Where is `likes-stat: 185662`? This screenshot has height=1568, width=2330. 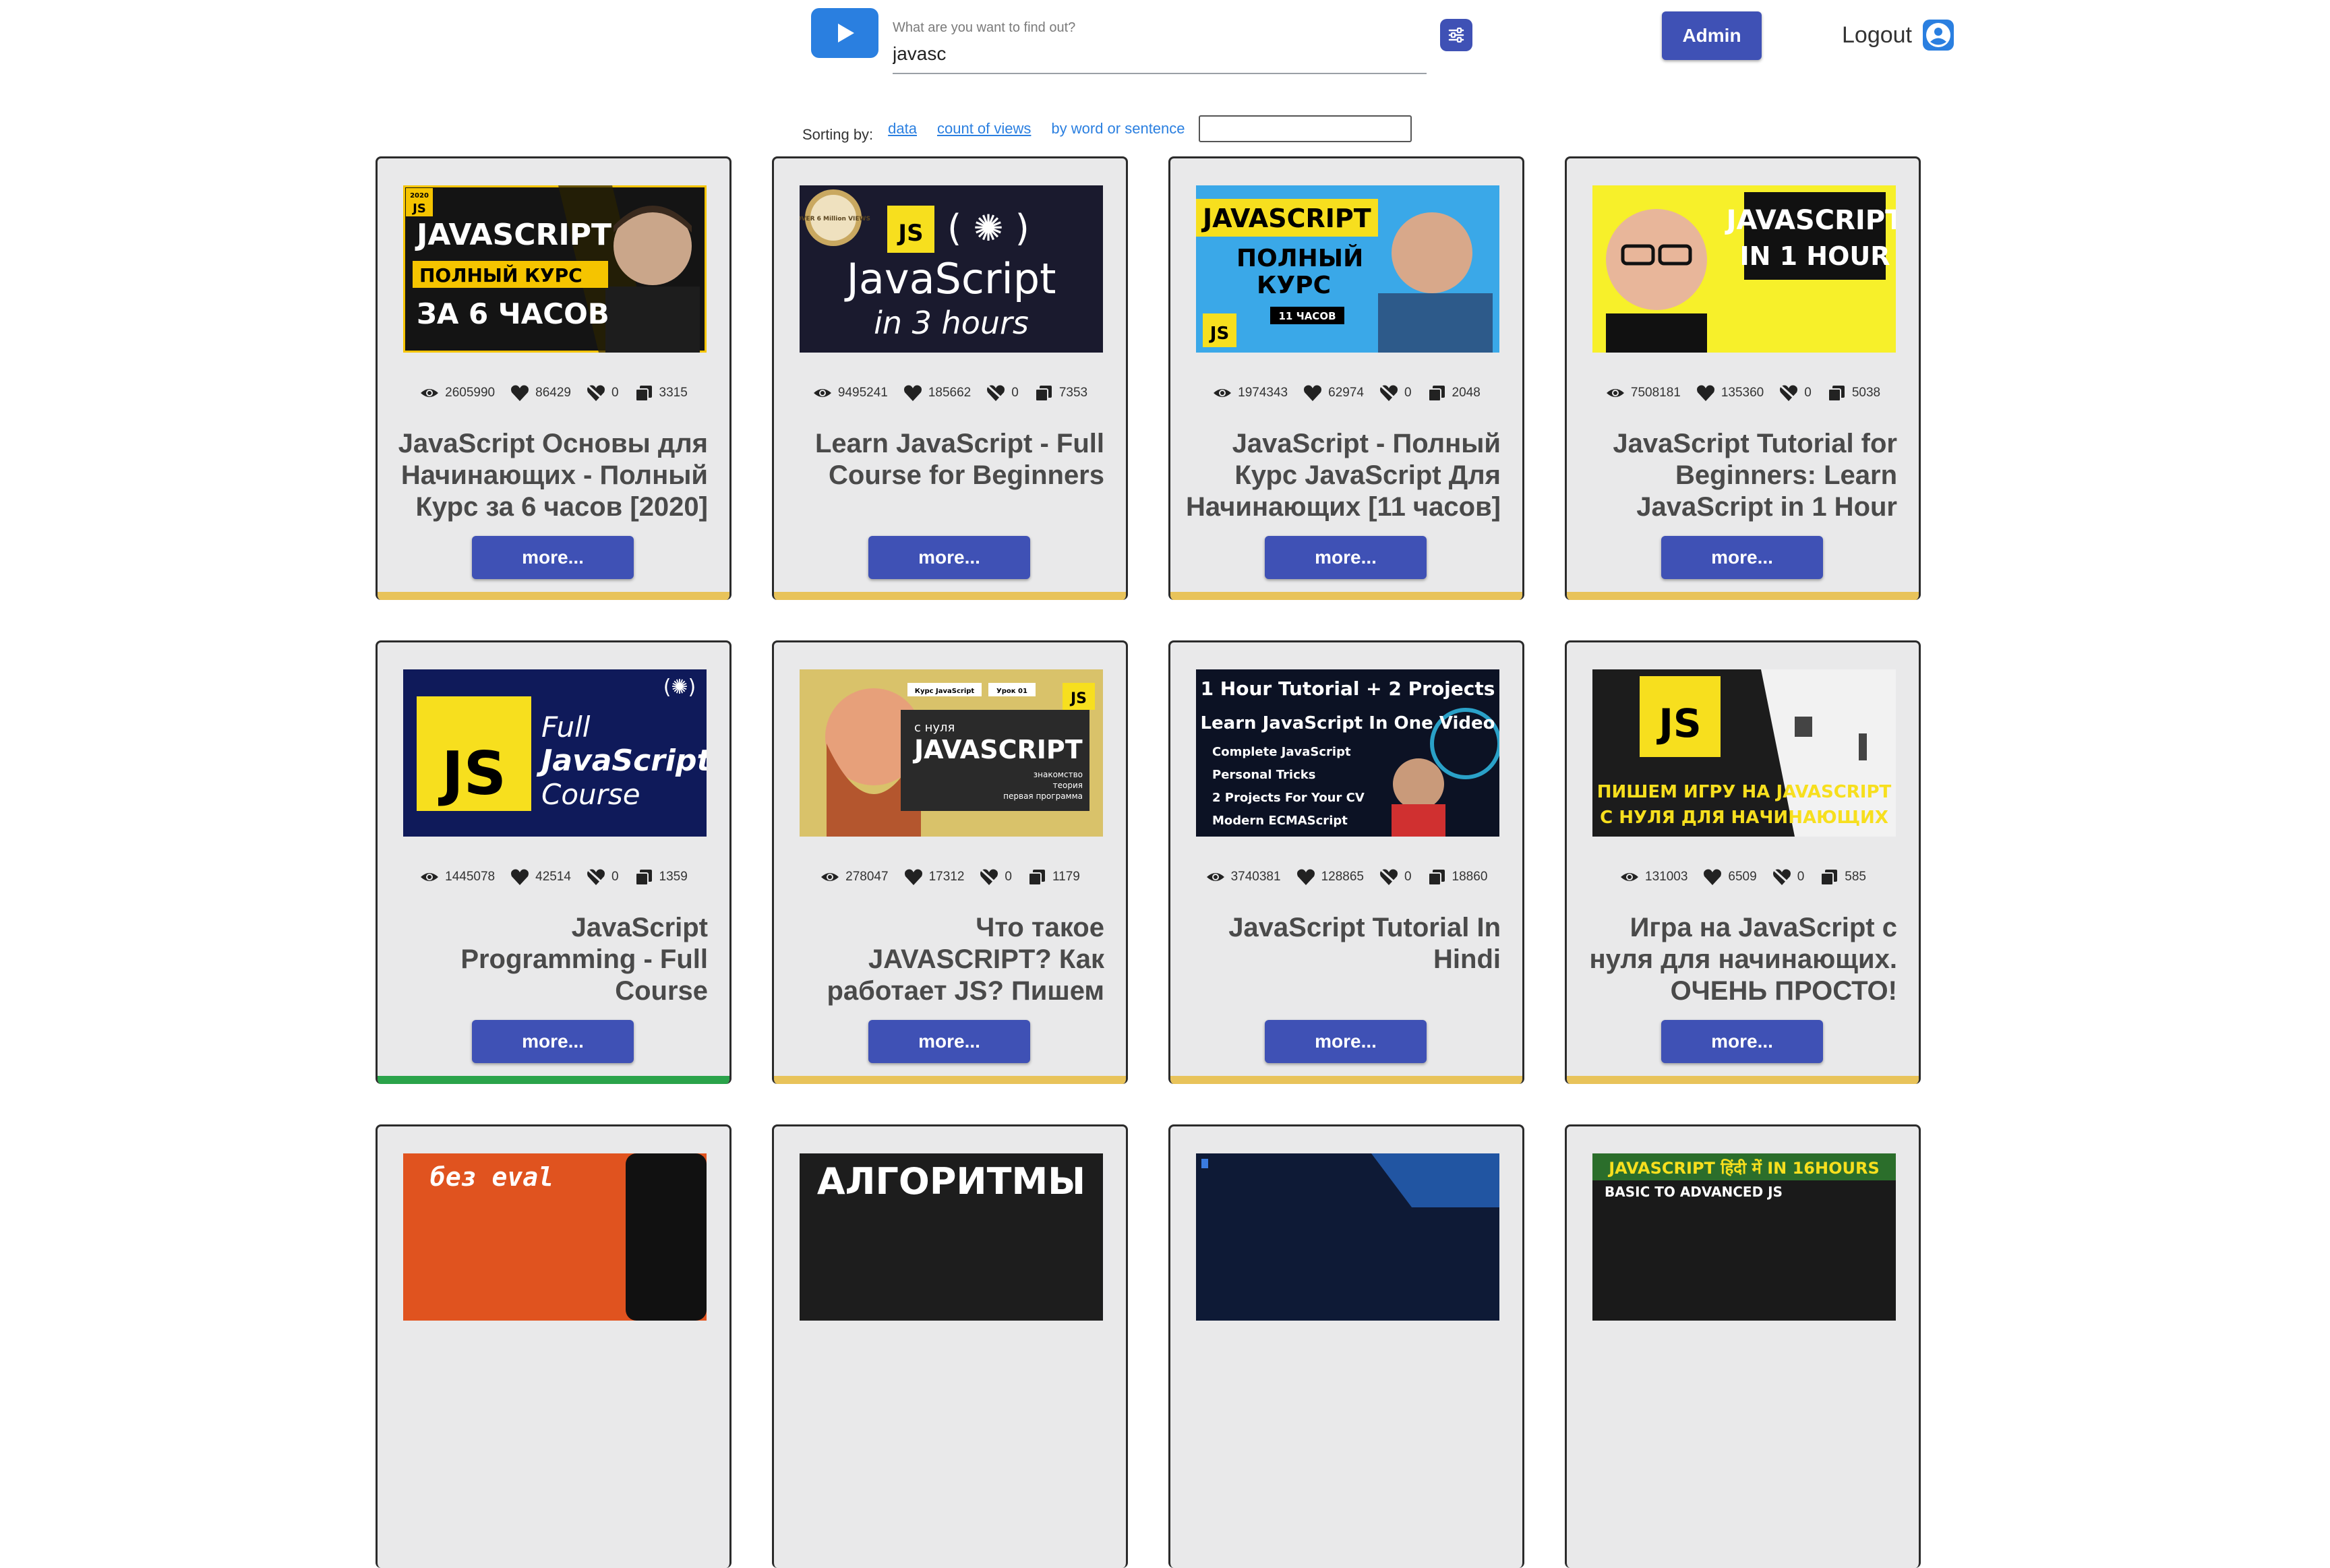
likes-stat: 185662 is located at coordinates (937, 393).